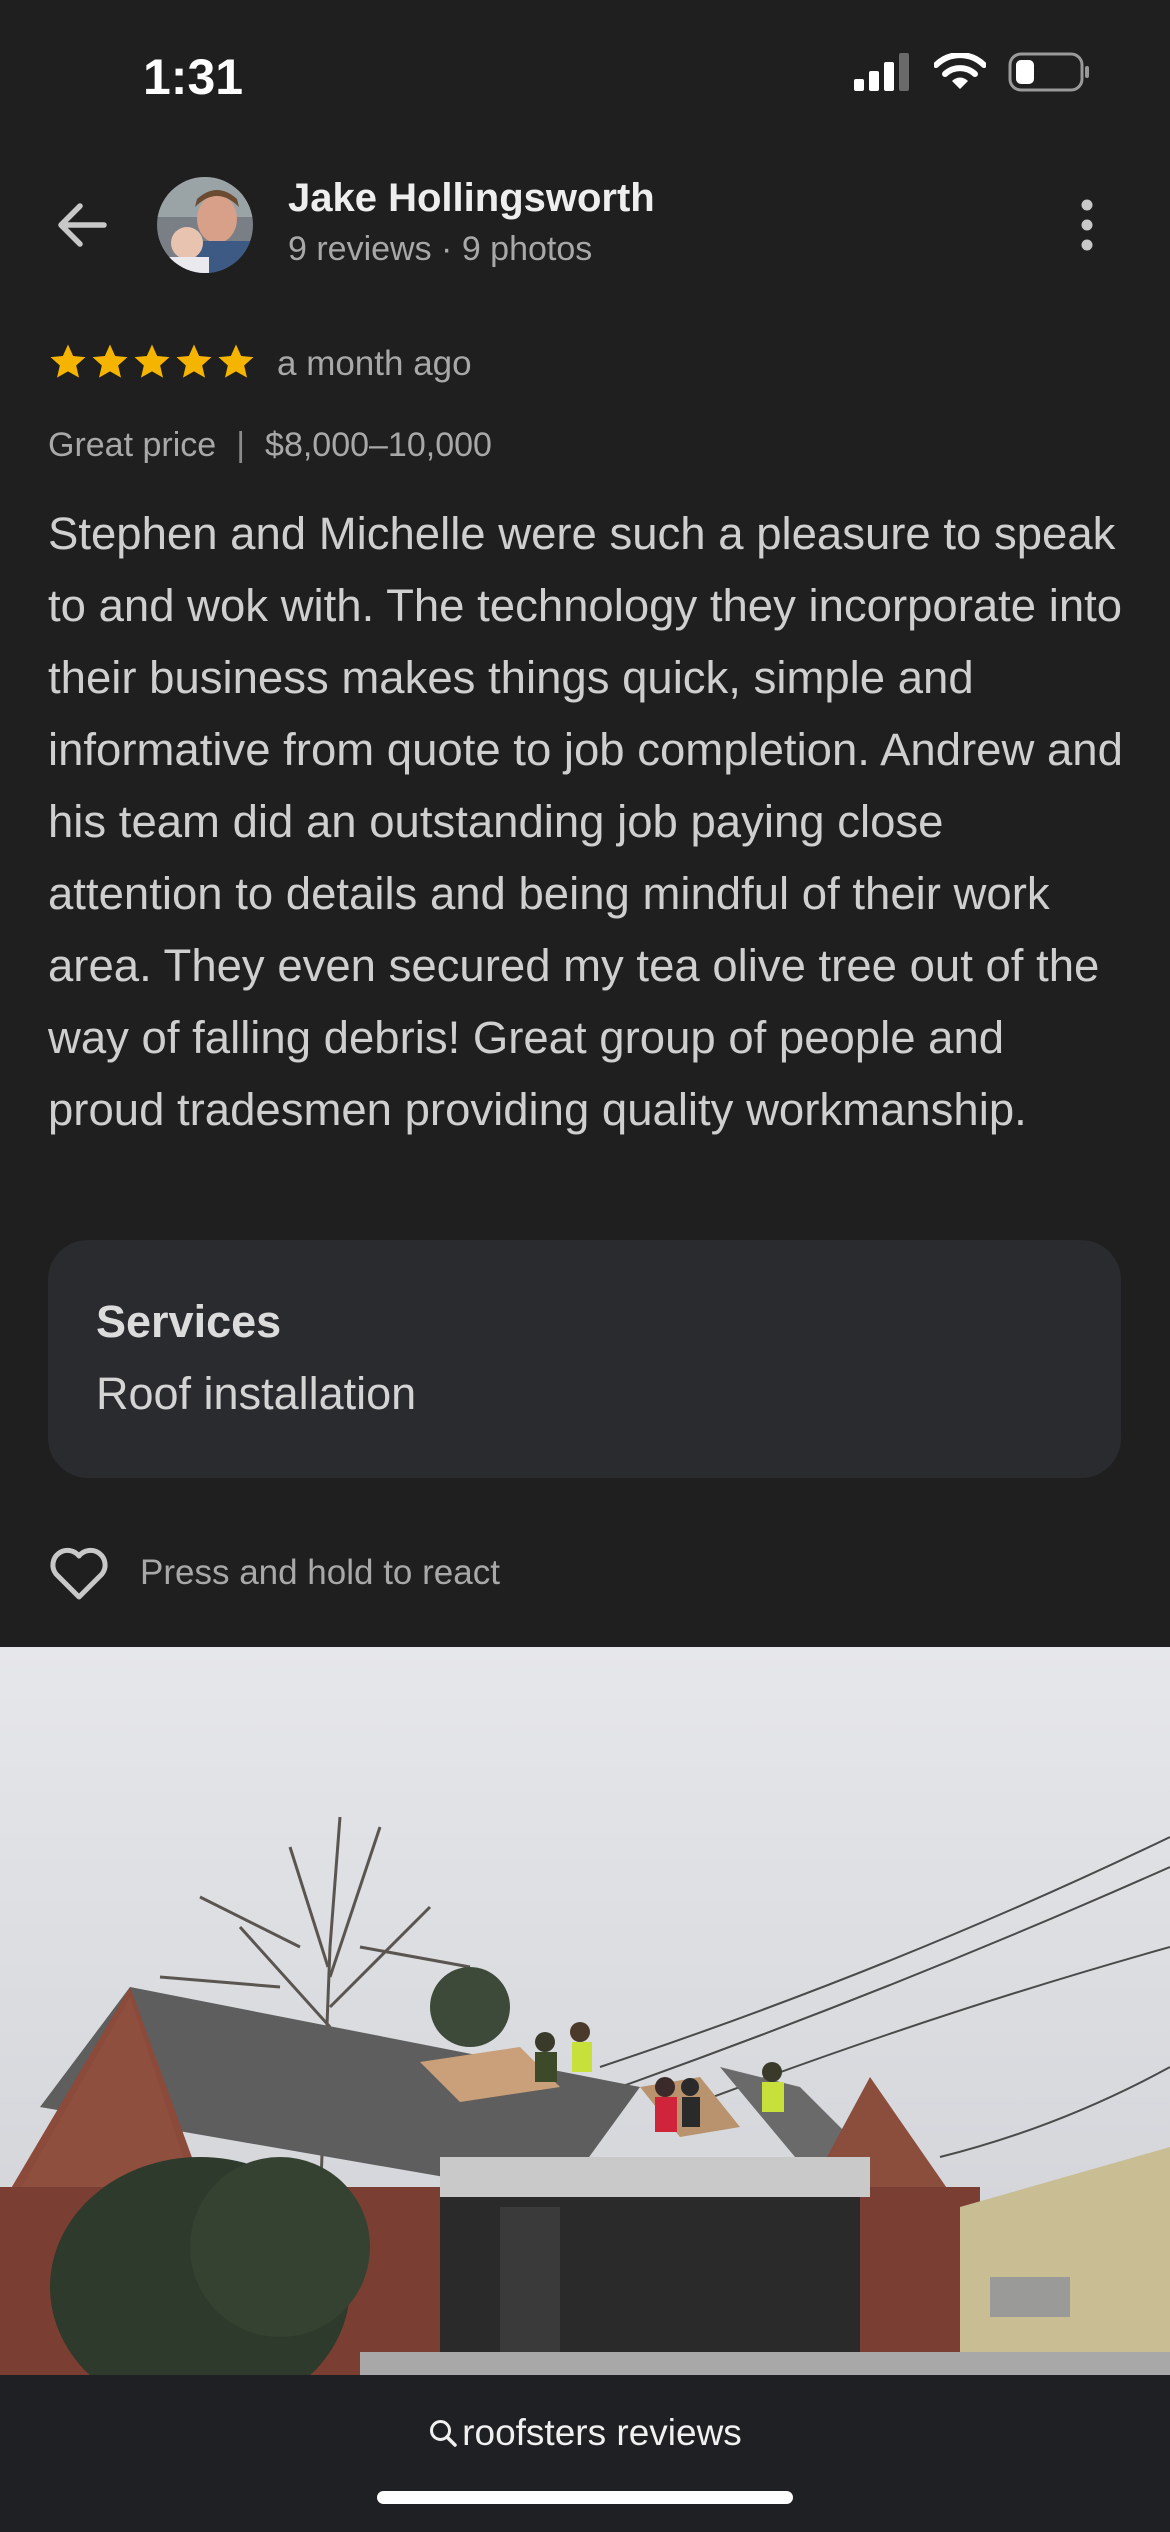  What do you see at coordinates (79, 1573) in the screenshot?
I see `heart-icon` at bounding box center [79, 1573].